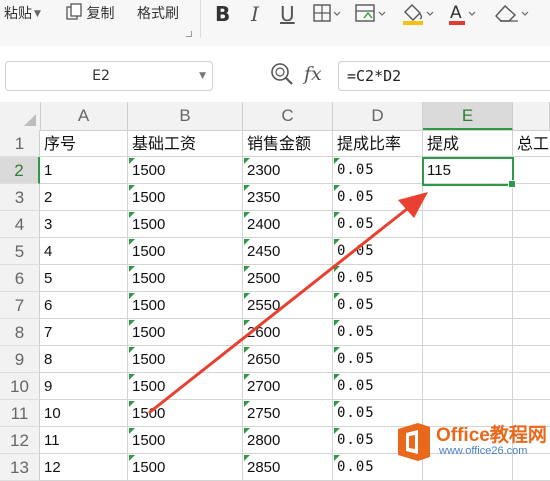  Describe the element at coordinates (185, 332) in the screenshot. I see `cell-b8: 1500` at that location.